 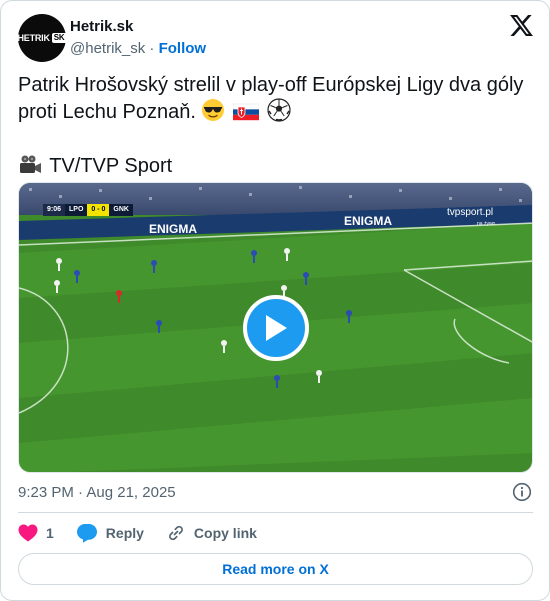 I want to click on copy-link-label: Copy link, so click(x=225, y=533).